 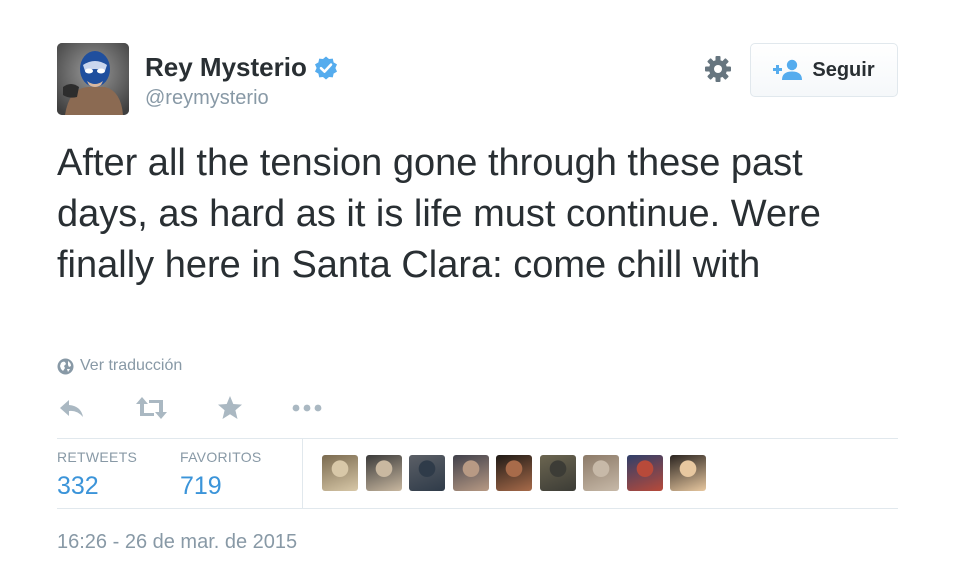 I want to click on favorite-star-icon, so click(x=230, y=408).